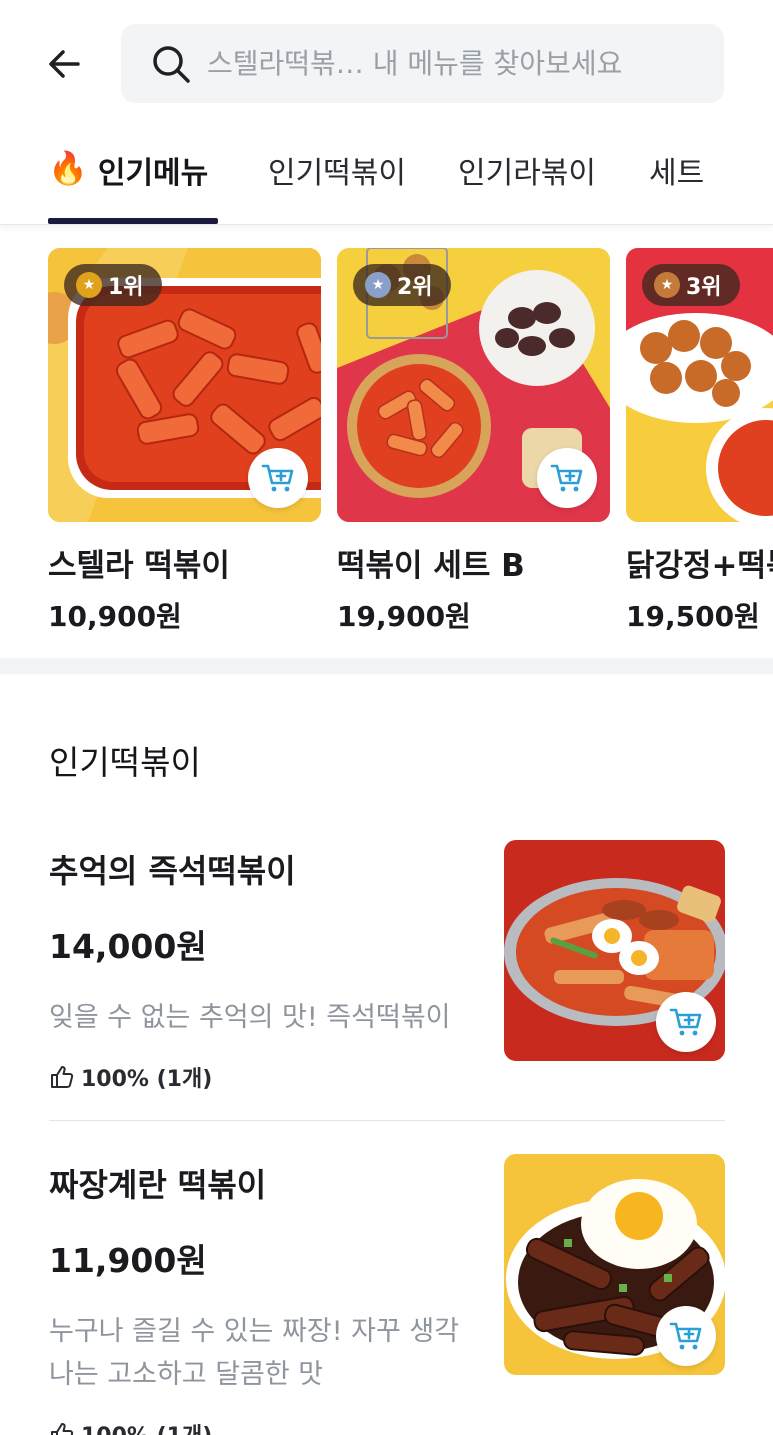 This screenshot has width=773, height=1435. I want to click on tab-label: 인기메뉴, so click(153, 173).